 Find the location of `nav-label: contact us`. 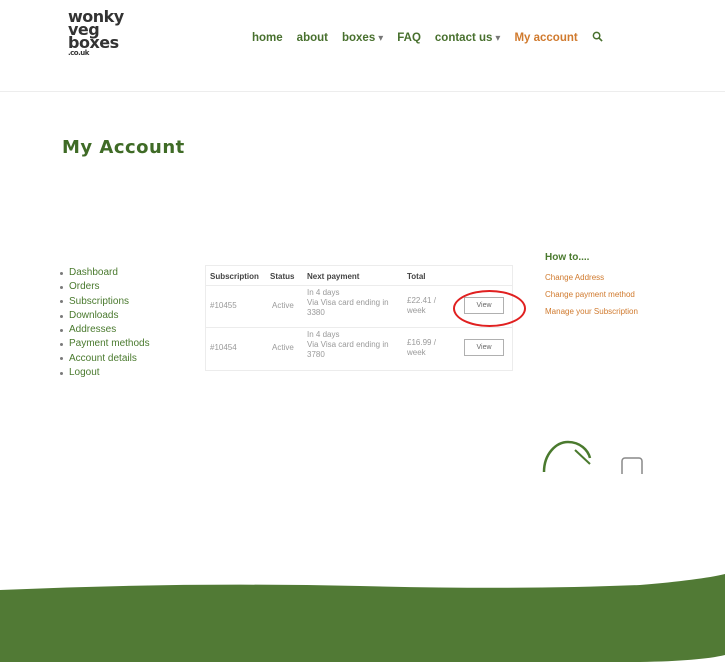

nav-label: contact us is located at coordinates (463, 38).